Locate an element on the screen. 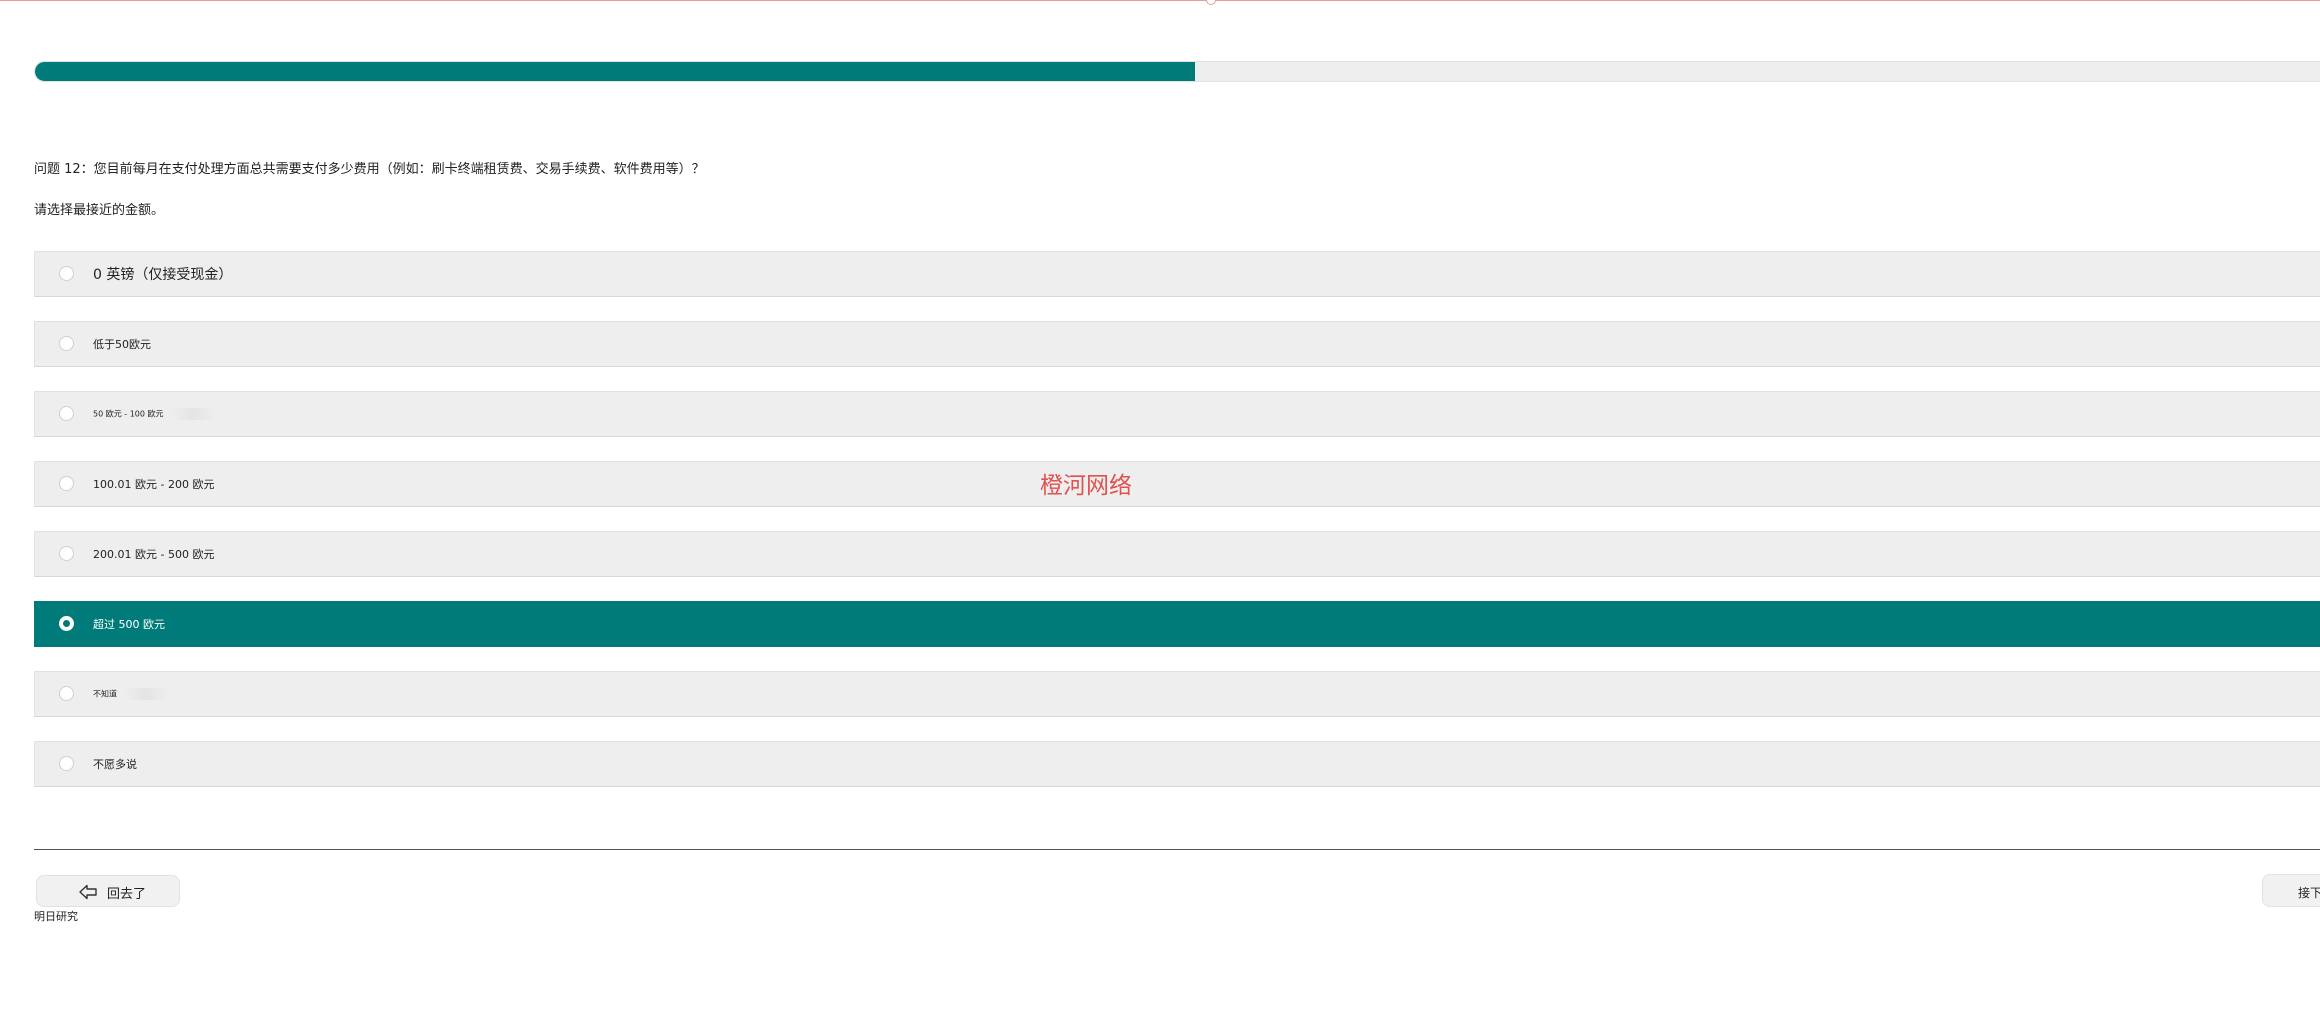  option-0-pounds-cash-only: 0 英镑（仅接受现金） is located at coordinates (1177, 274).